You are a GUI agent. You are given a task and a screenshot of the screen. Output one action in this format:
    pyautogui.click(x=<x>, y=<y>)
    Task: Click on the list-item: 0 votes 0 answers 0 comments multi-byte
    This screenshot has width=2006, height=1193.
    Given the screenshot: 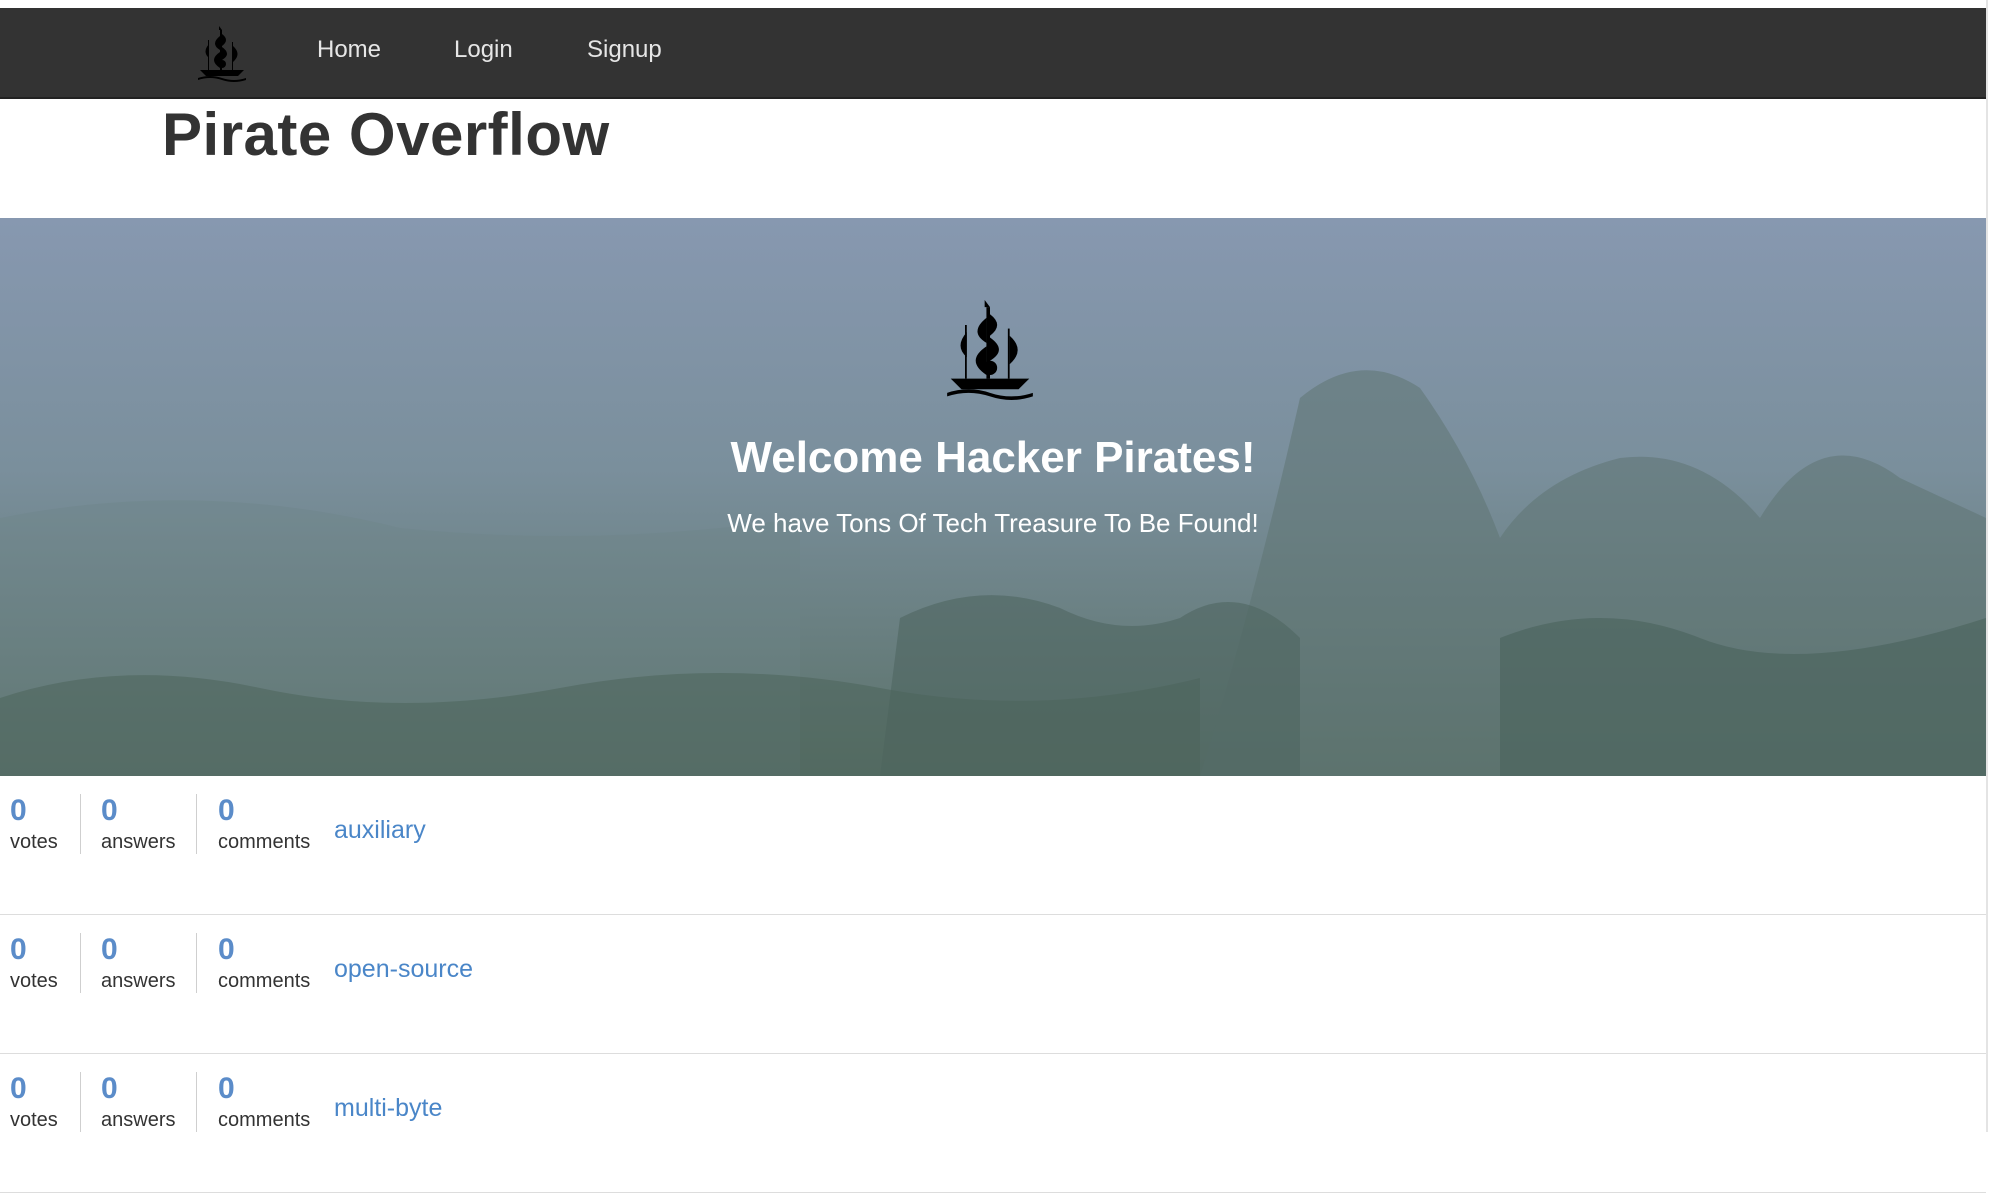 What is the action you would take?
    pyautogui.click(x=993, y=1123)
    